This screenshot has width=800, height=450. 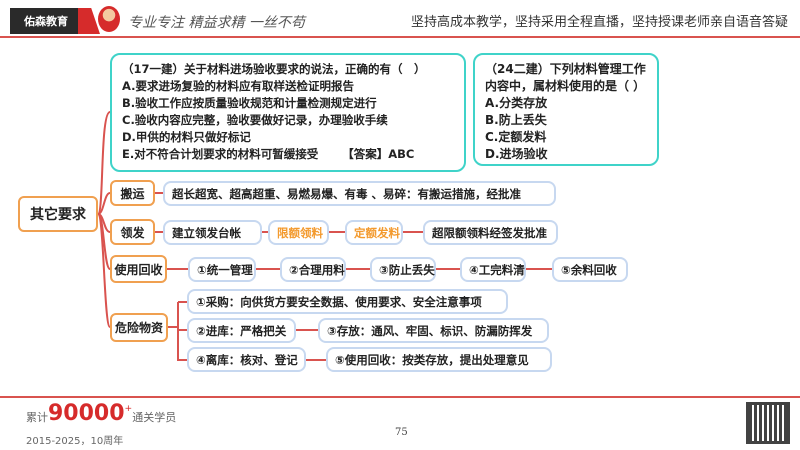 I want to click on stats-prefix: 累计, so click(x=37, y=417).